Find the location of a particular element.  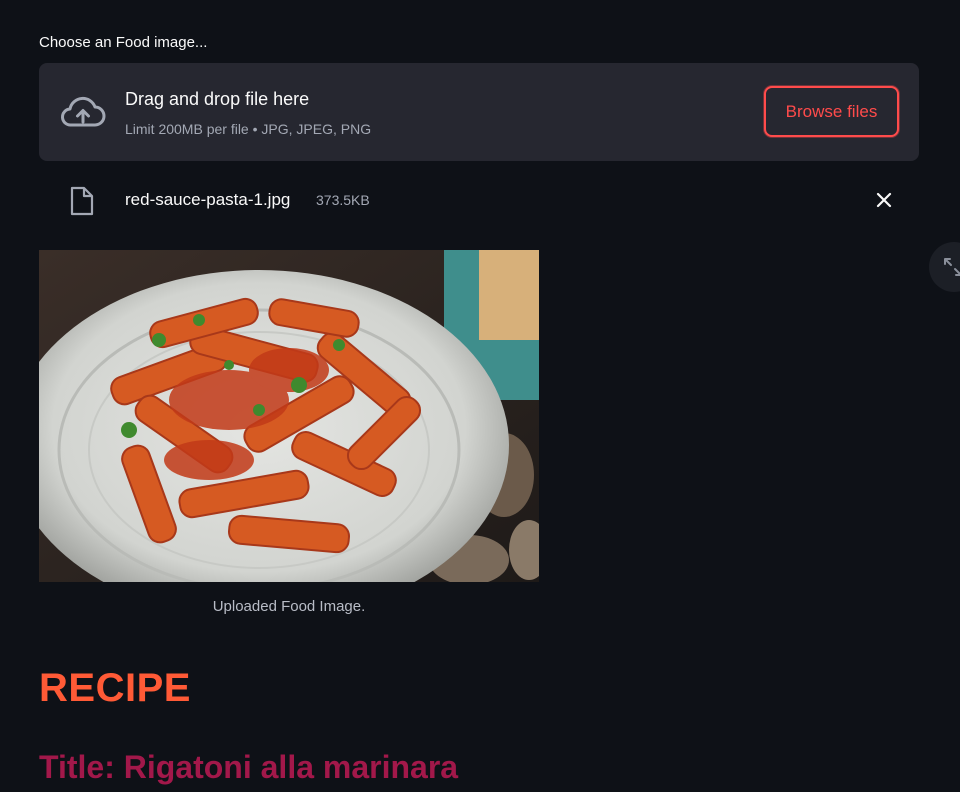

fullscreen-button is located at coordinates (944, 267).